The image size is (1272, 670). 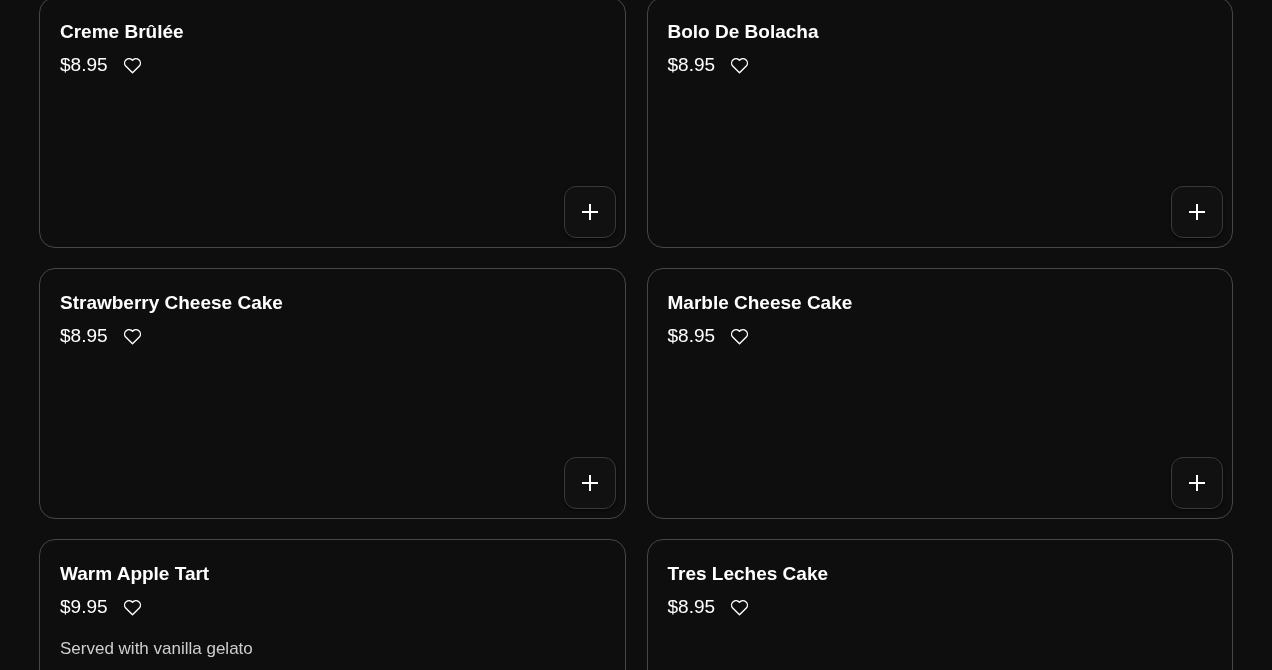 What do you see at coordinates (135, 574) in the screenshot?
I see `item-name: Warm Apple Tart` at bounding box center [135, 574].